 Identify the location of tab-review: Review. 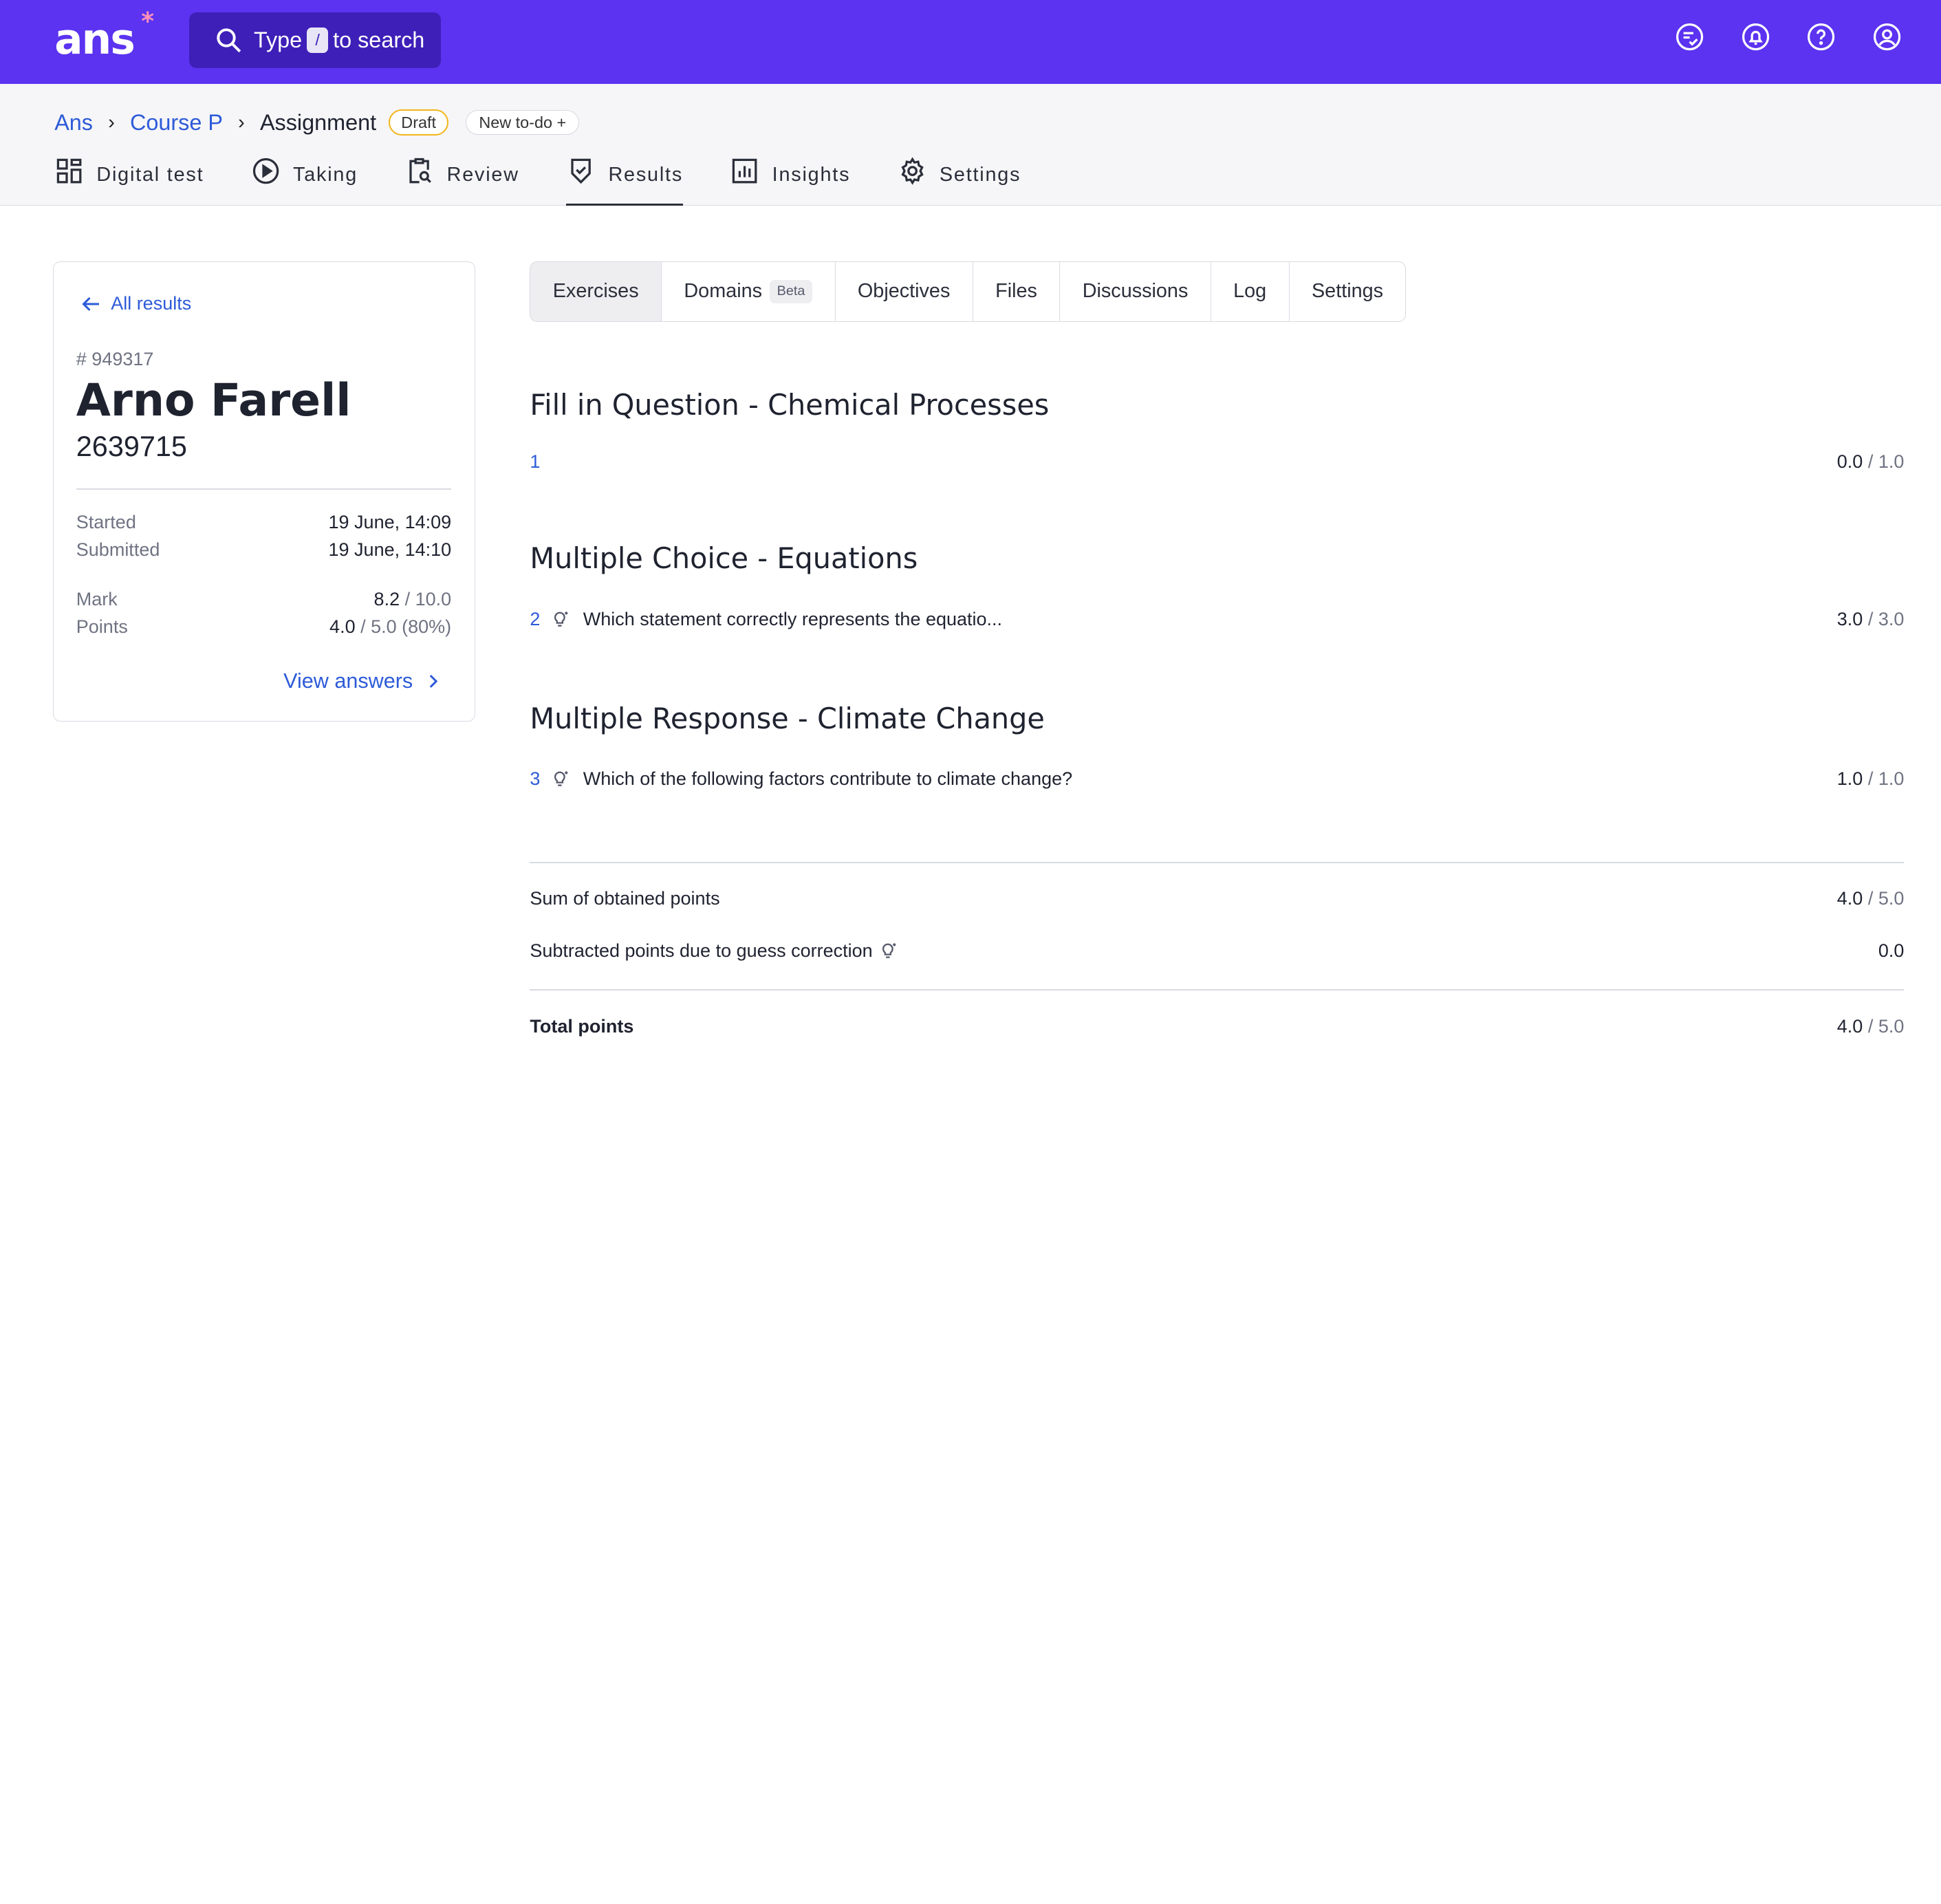
(461, 181).